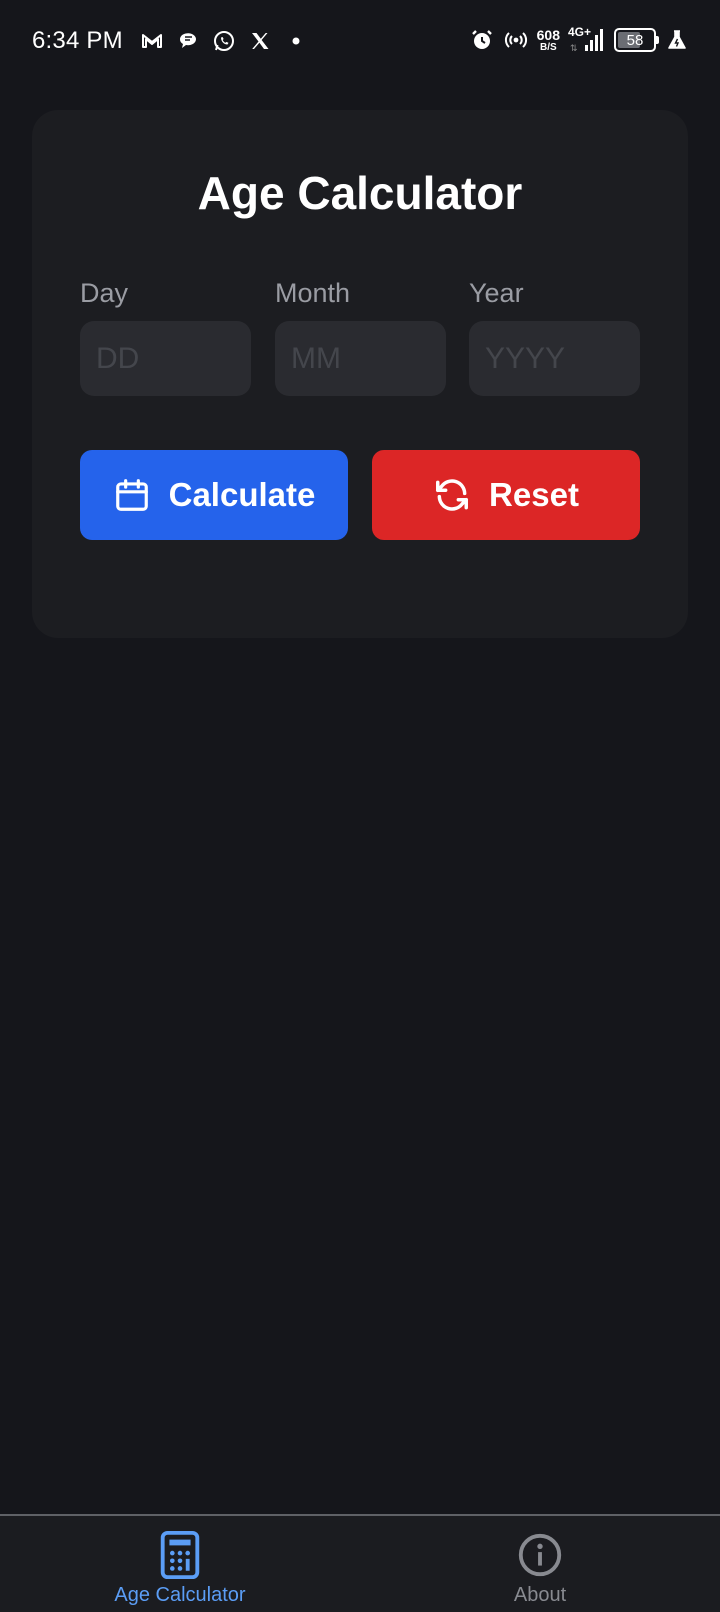 This screenshot has height=1612, width=720. Describe the element at coordinates (188, 41) in the screenshot. I see `chat-bubble-icon` at that location.